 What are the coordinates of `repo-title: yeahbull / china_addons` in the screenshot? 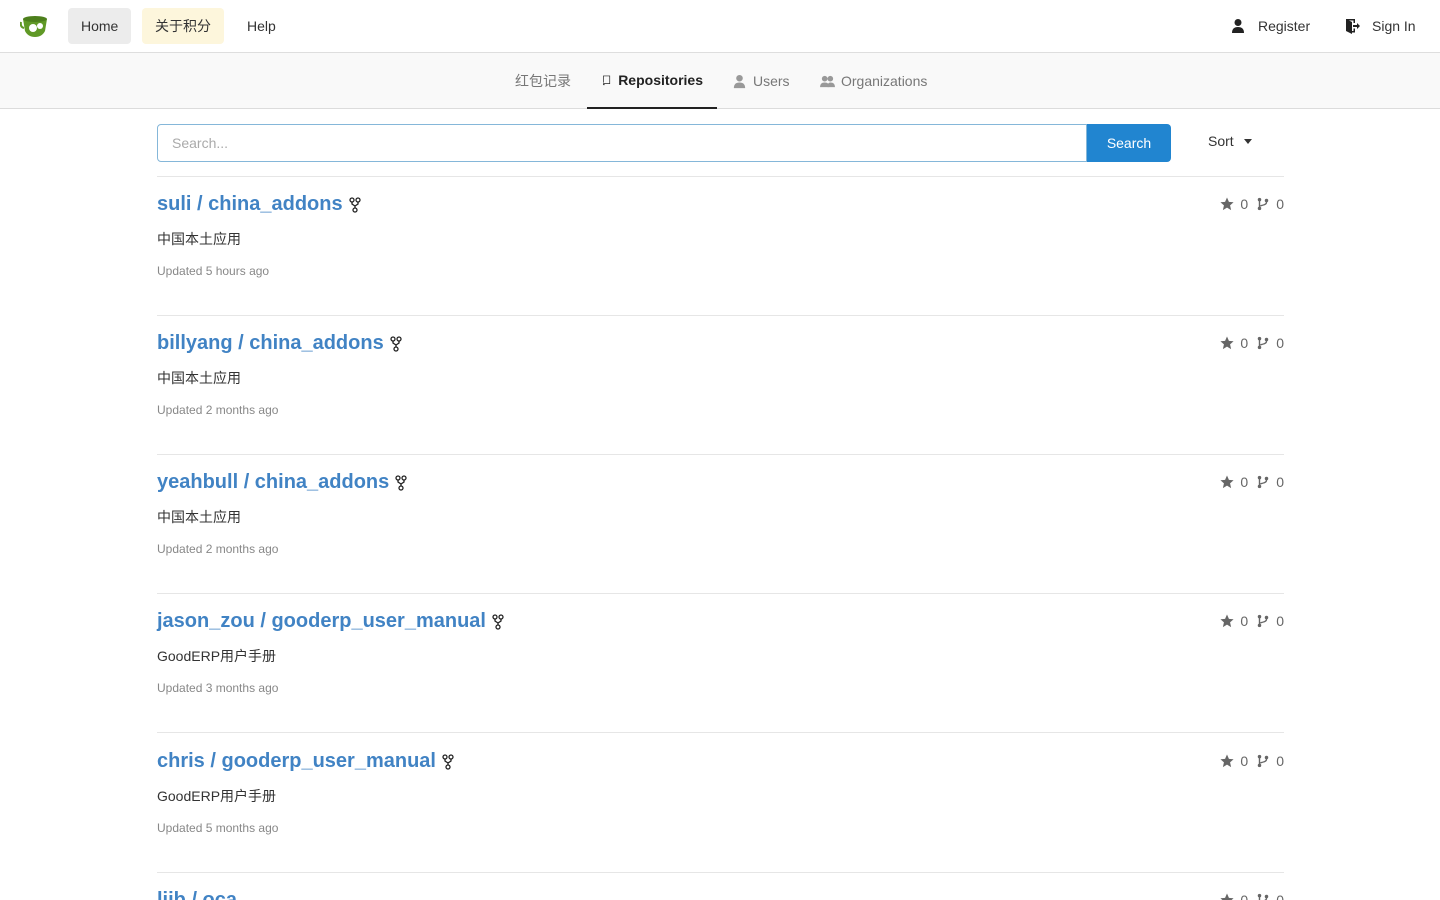 It's located at (273, 482).